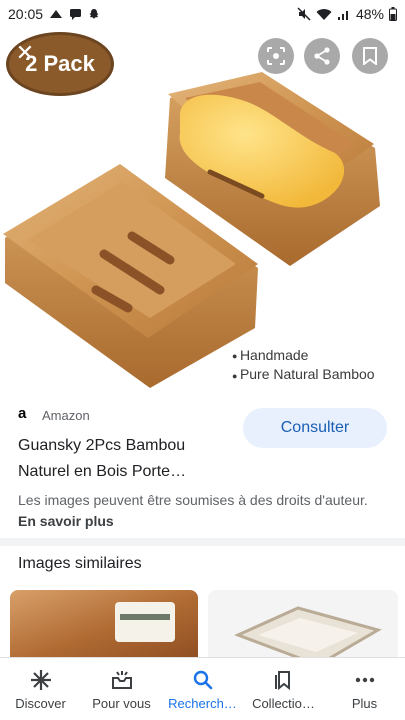  Describe the element at coordinates (94, 14) in the screenshot. I see `snapchat-icon` at that location.